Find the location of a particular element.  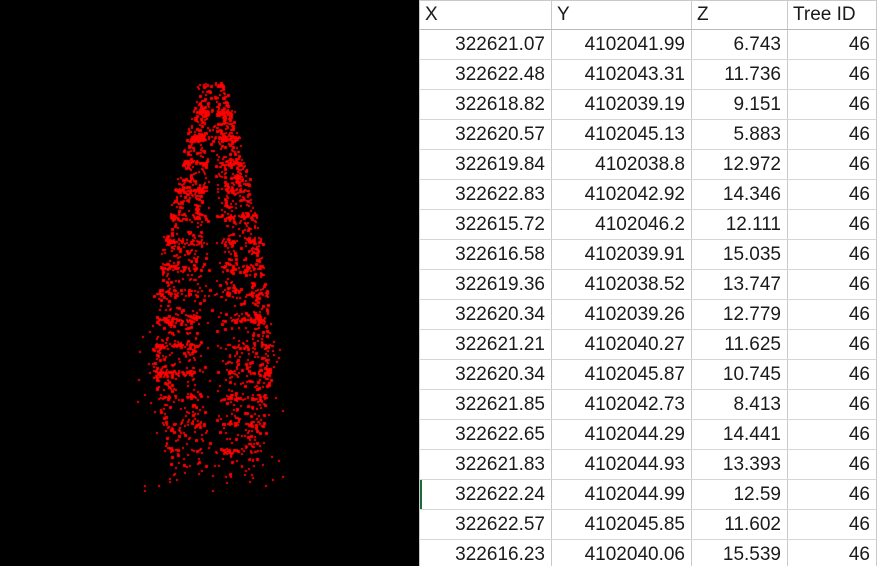

table-row: 322621.07 4102041.99 6.743 46 is located at coordinates (648, 44).